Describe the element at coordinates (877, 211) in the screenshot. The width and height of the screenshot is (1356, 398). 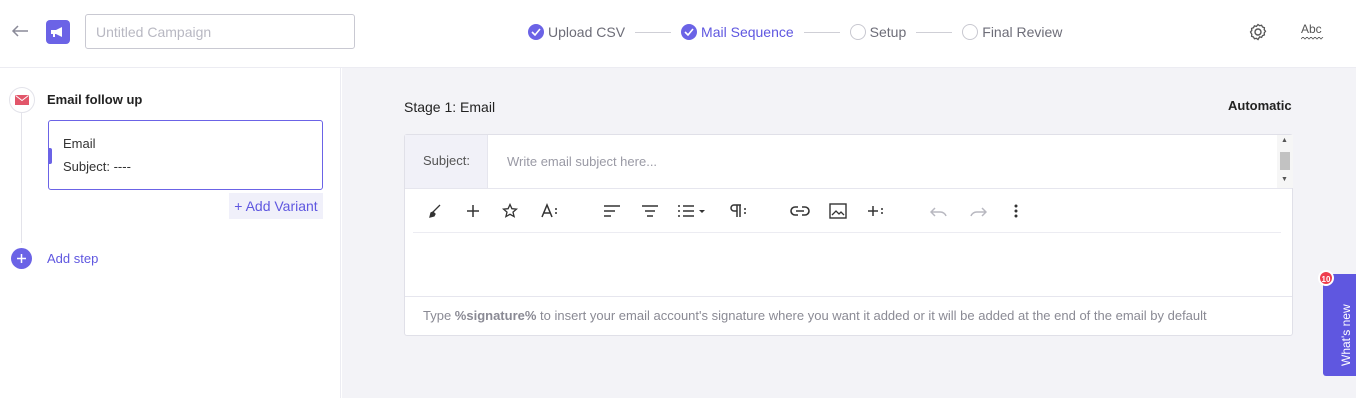
I see `insert-more-icon` at that location.